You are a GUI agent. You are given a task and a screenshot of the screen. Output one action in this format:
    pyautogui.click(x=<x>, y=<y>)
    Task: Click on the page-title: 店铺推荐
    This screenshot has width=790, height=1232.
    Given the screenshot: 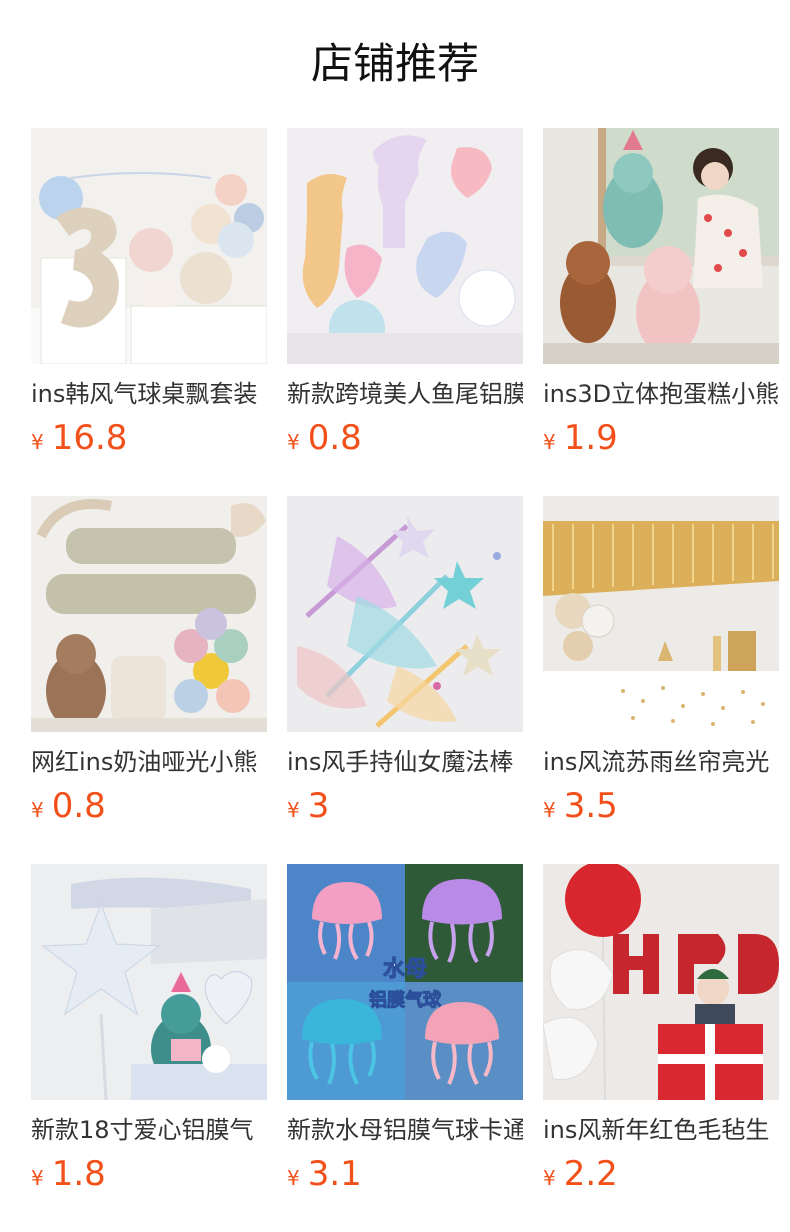 What is the action you would take?
    pyautogui.click(x=394, y=63)
    